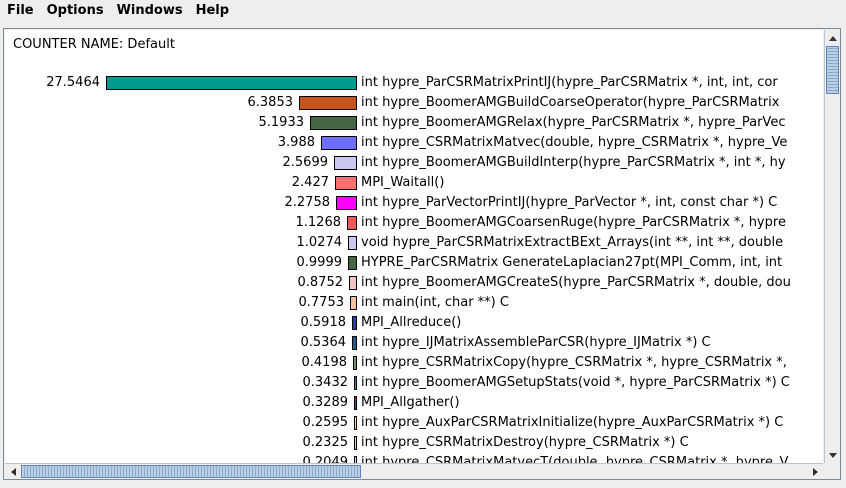 The width and height of the screenshot is (846, 488). Describe the element at coordinates (323, 322) in the screenshot. I see `bar-value-label: 0.5918` at that location.